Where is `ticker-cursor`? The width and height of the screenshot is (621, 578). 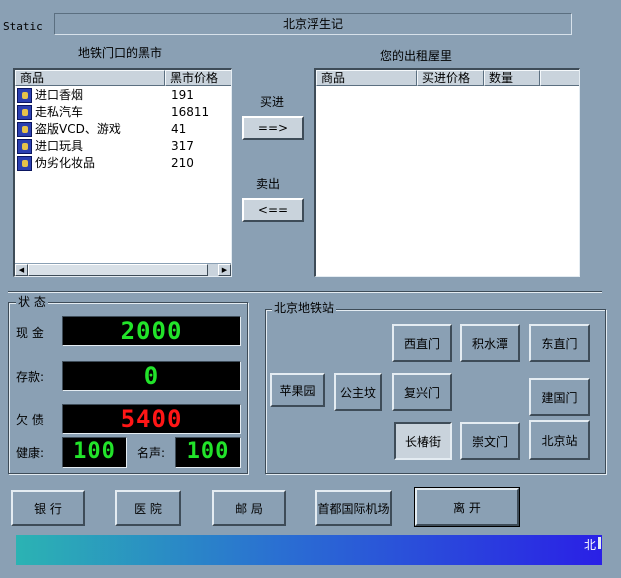
ticker-cursor is located at coordinates (599, 543).